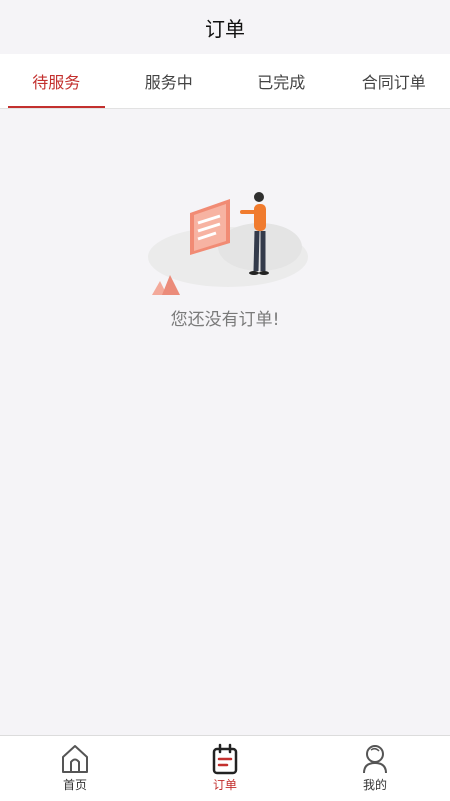 Image resolution: width=450 pixels, height=801 pixels. I want to click on tab-contract-orders: 合同订单, so click(394, 81).